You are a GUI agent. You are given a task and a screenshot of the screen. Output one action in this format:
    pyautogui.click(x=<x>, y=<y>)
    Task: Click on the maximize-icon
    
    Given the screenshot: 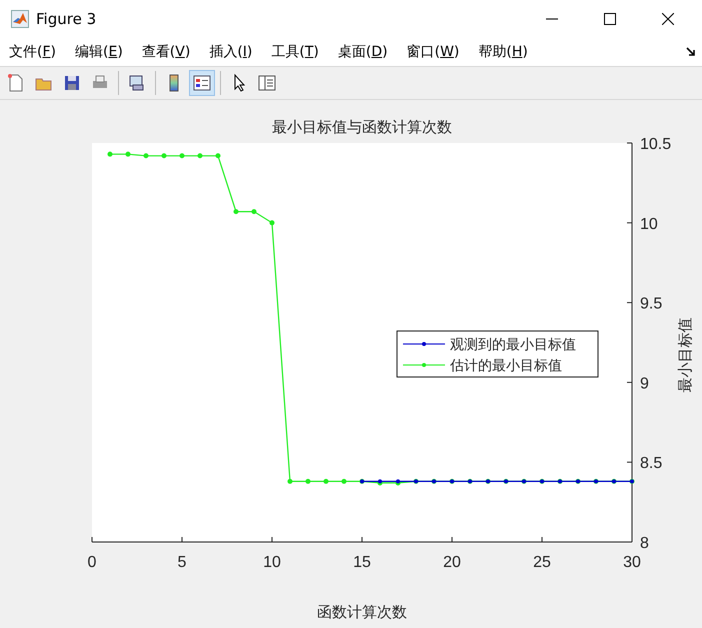 What is the action you would take?
    pyautogui.click(x=610, y=19)
    